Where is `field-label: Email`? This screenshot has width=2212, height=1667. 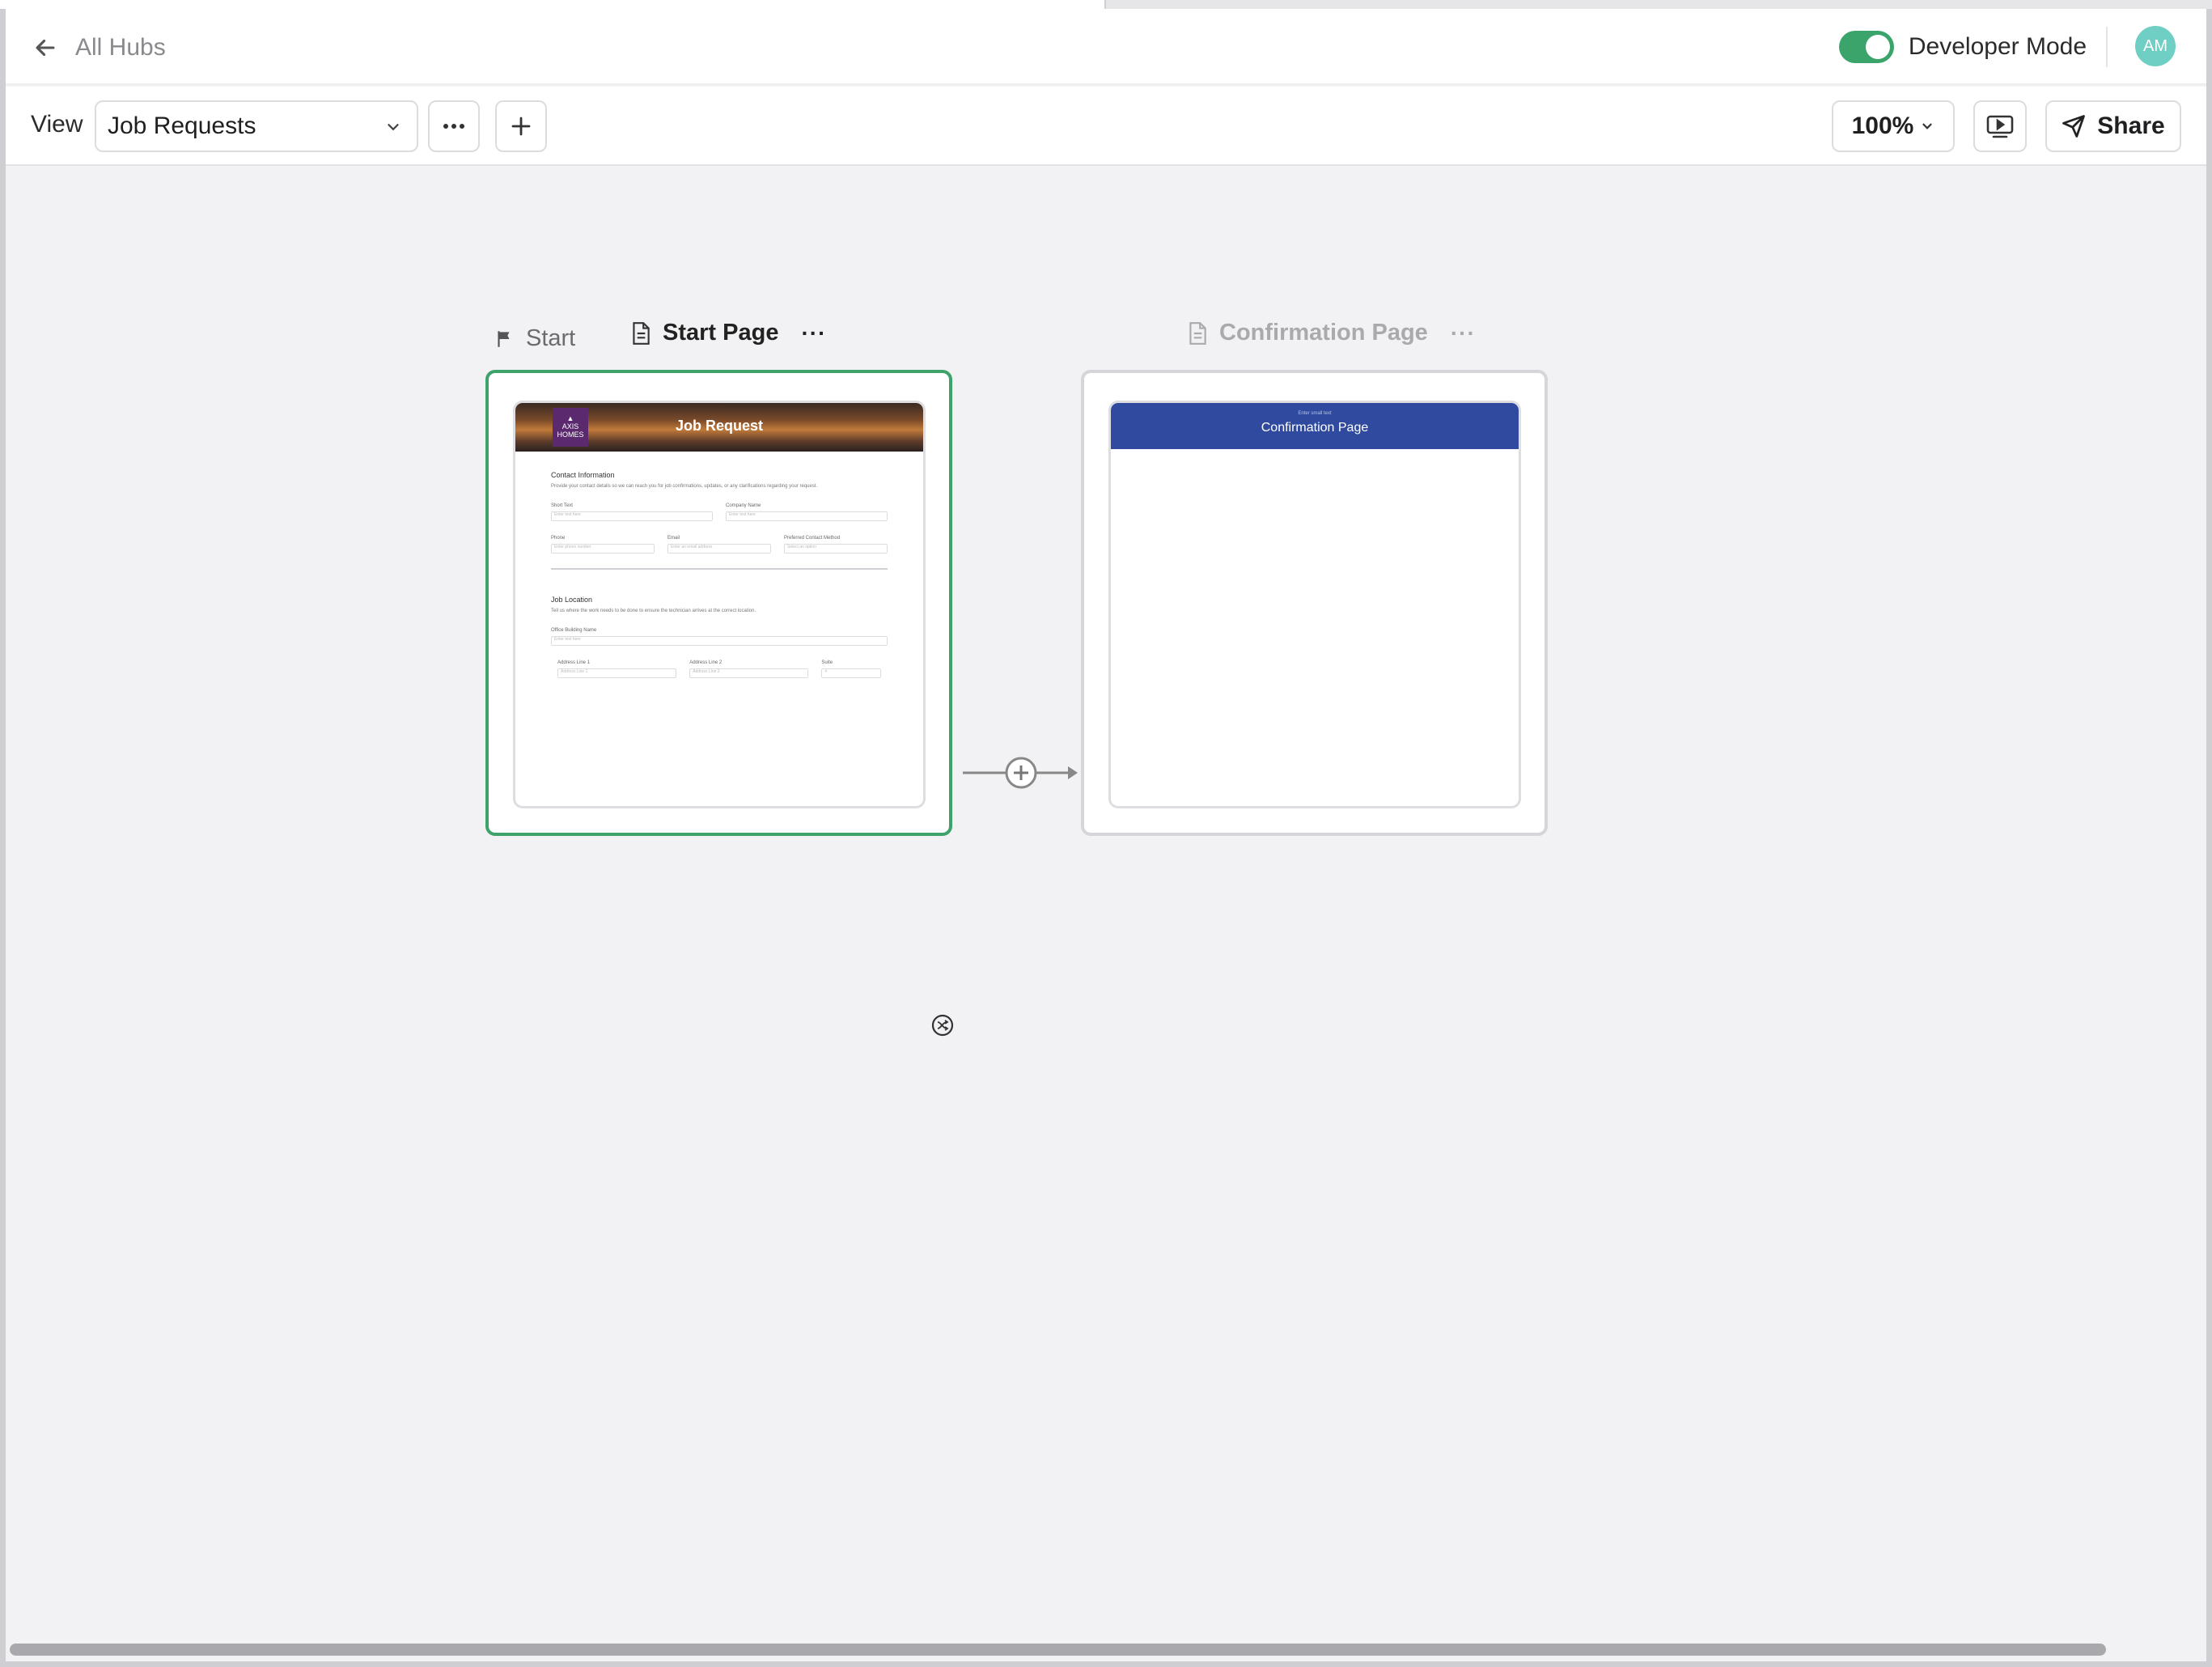 field-label: Email is located at coordinates (673, 538).